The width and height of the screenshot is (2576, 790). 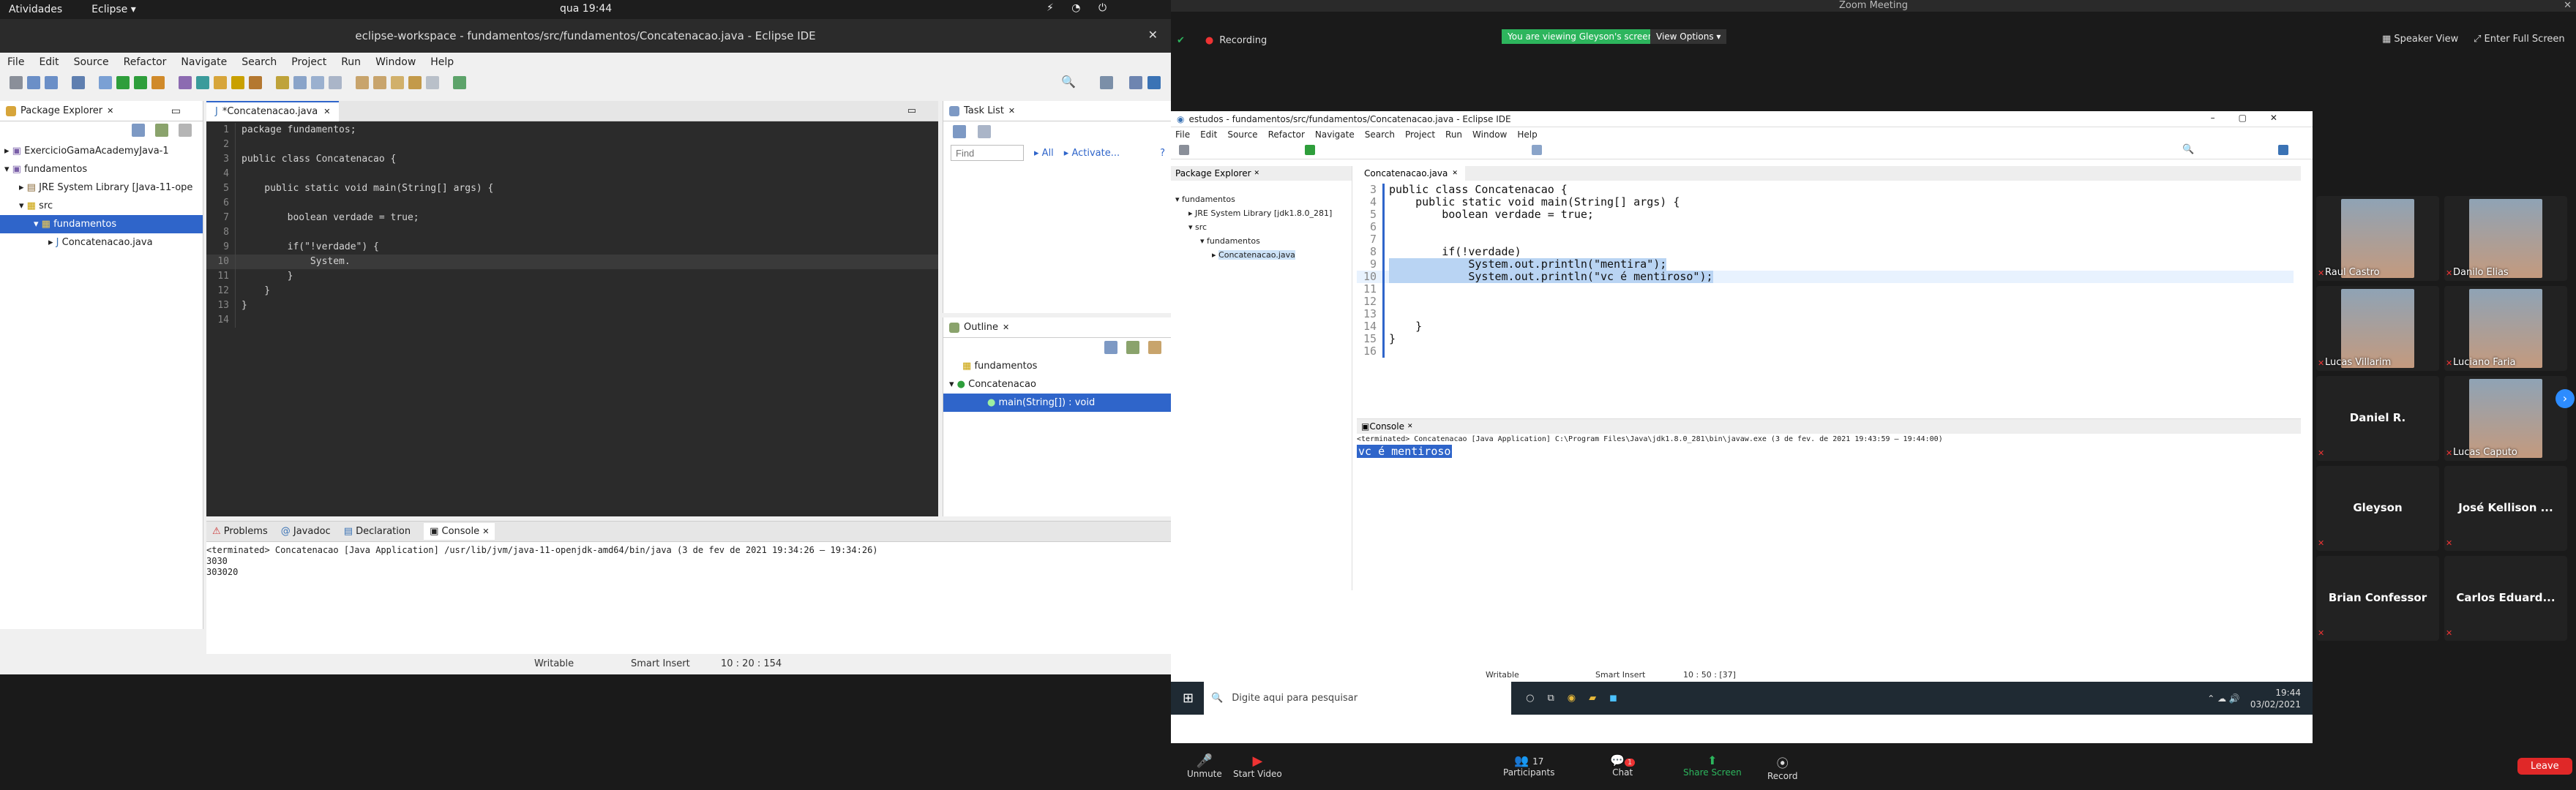 I want to click on leave-button: Leave, so click(x=2544, y=766).